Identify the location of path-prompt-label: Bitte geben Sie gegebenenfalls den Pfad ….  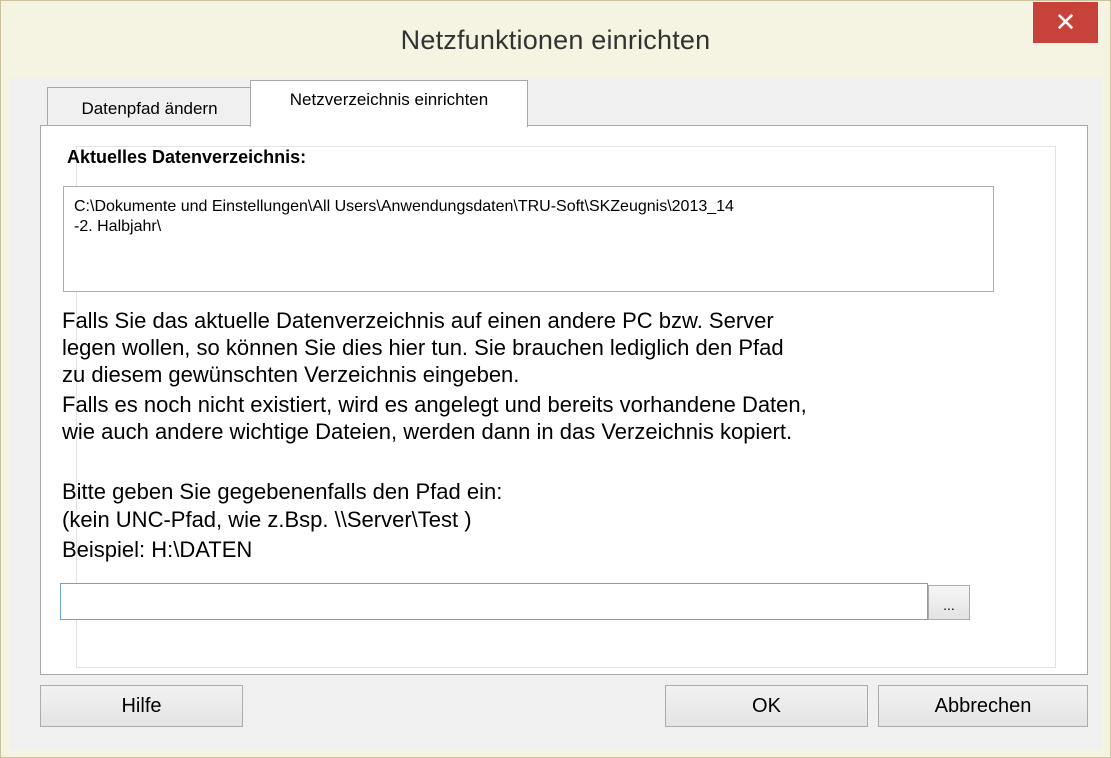
(282, 491).